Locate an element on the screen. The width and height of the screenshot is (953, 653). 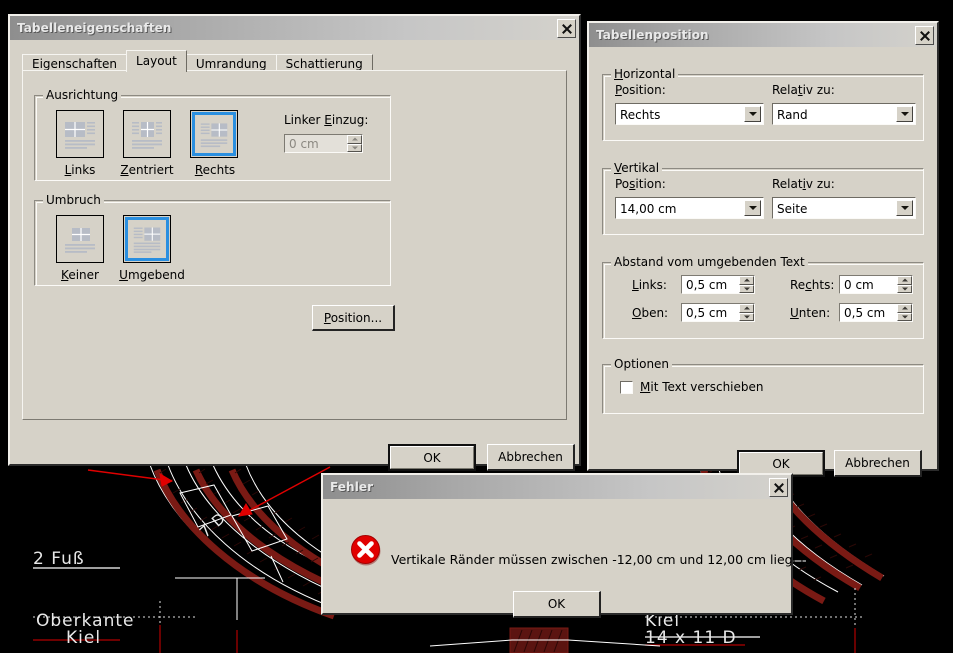
spacing-left-spinner: 0,5 cm is located at coordinates (718, 284).